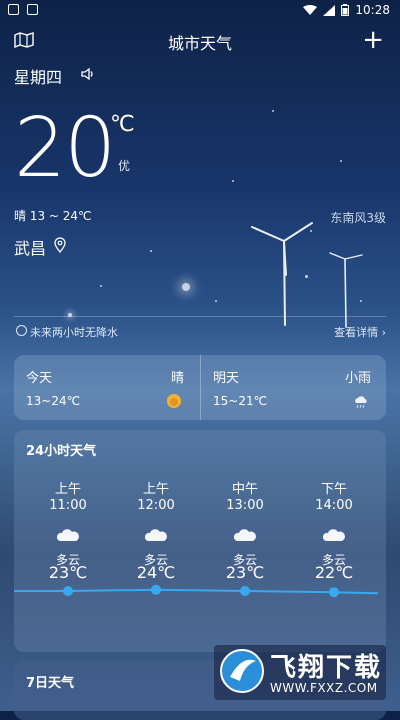  I want to click on day-range: 15~21℃, so click(240, 401).